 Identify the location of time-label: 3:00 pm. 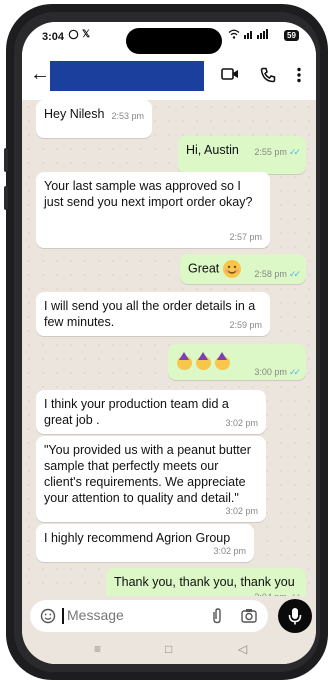
(270, 372).